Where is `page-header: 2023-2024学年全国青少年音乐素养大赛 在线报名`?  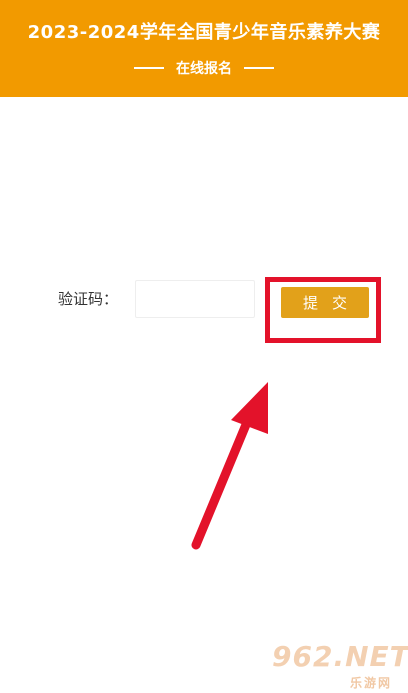 page-header: 2023-2024学年全国青少年音乐素养大赛 在线报名 is located at coordinates (204, 48).